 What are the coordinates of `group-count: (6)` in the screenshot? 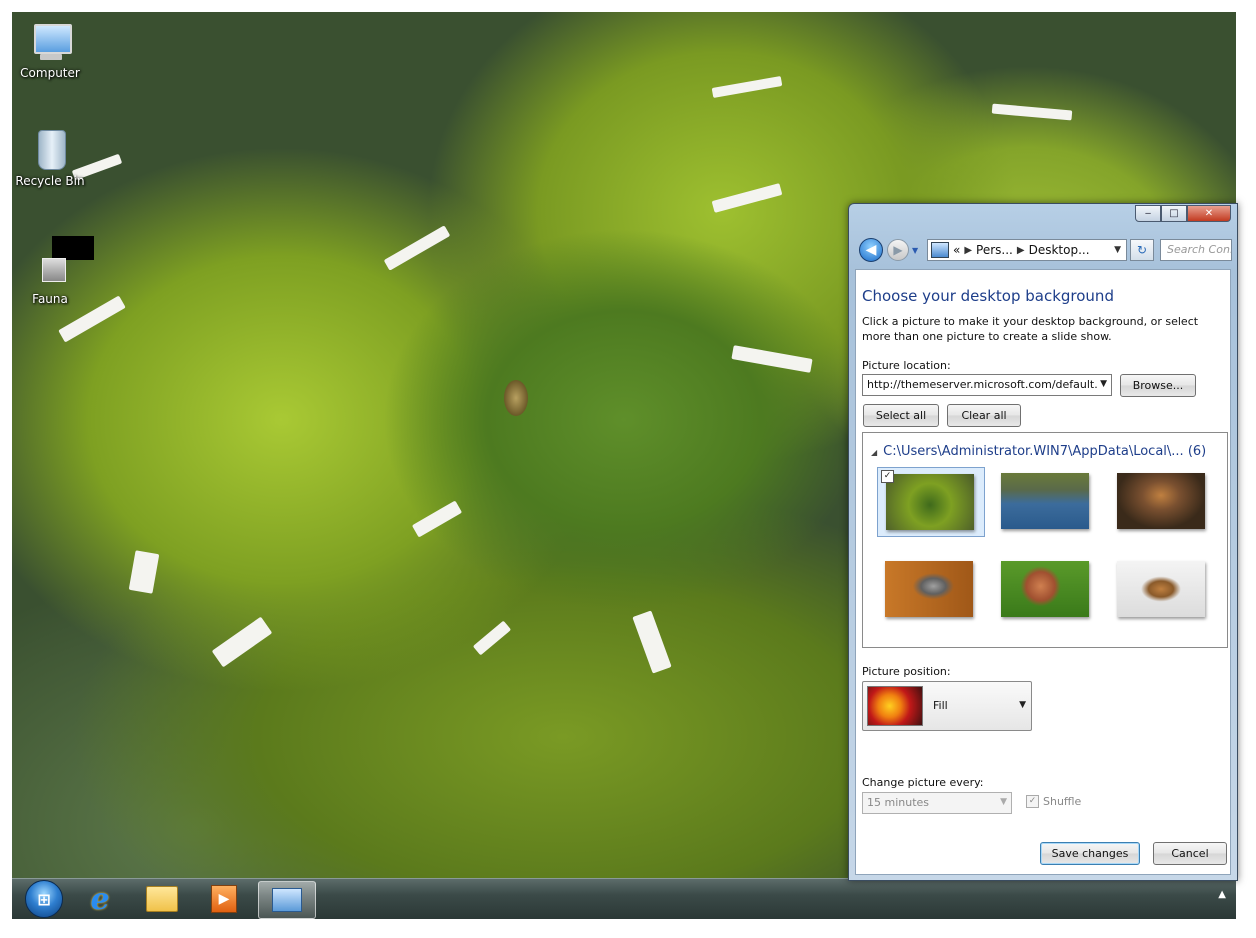 It's located at (1197, 451).